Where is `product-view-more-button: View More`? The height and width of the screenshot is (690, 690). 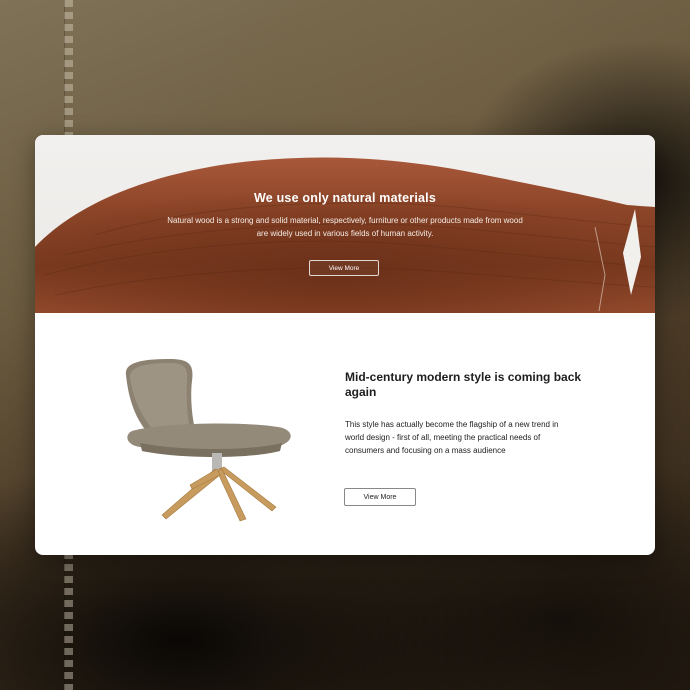 product-view-more-button: View More is located at coordinates (380, 497).